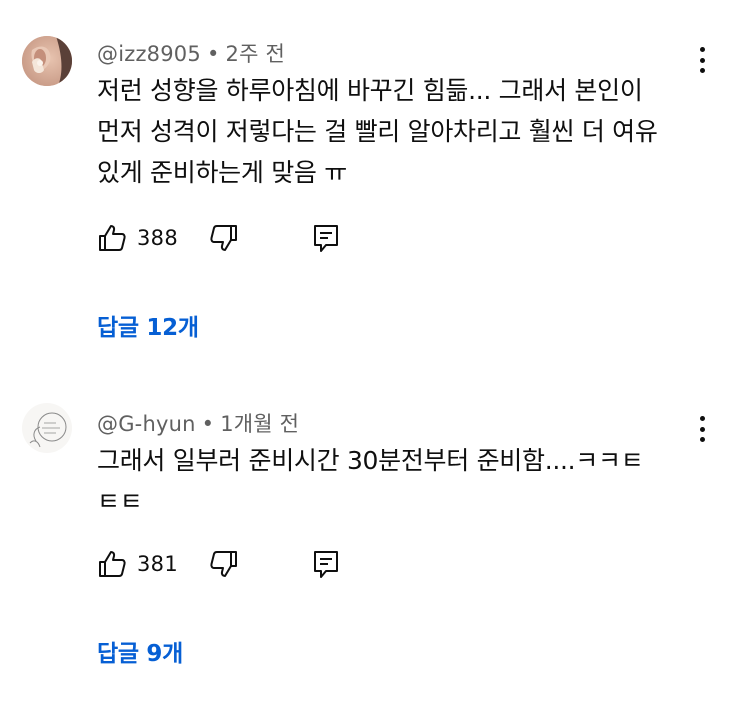  I want to click on comment-text-line: 저런 성향을 하루아침에 바꾸긴 힘듦... 그래서 본인이, so click(370, 90).